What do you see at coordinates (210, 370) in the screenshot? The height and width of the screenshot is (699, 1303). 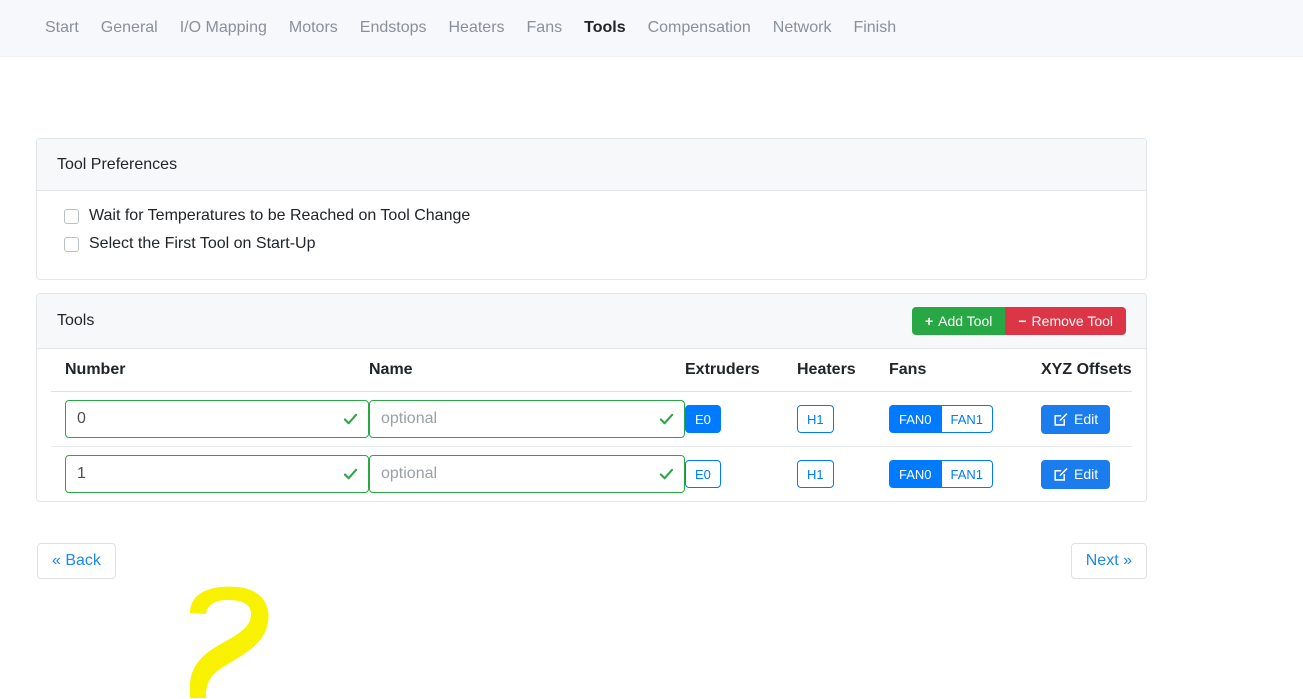 I see `column-header-number: Number` at bounding box center [210, 370].